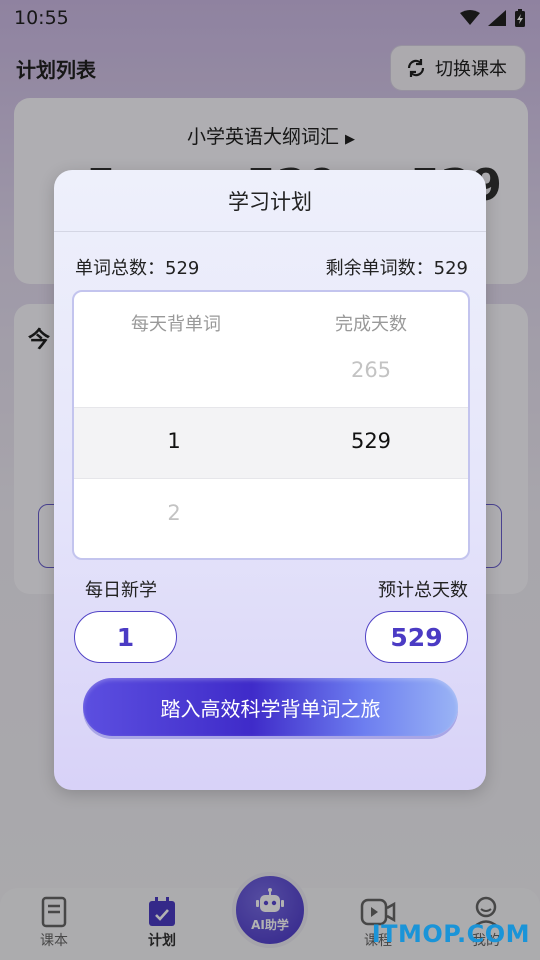 Image resolution: width=540 pixels, height=960 pixels. I want to click on picker-option-days-selected: 529, so click(369, 441).